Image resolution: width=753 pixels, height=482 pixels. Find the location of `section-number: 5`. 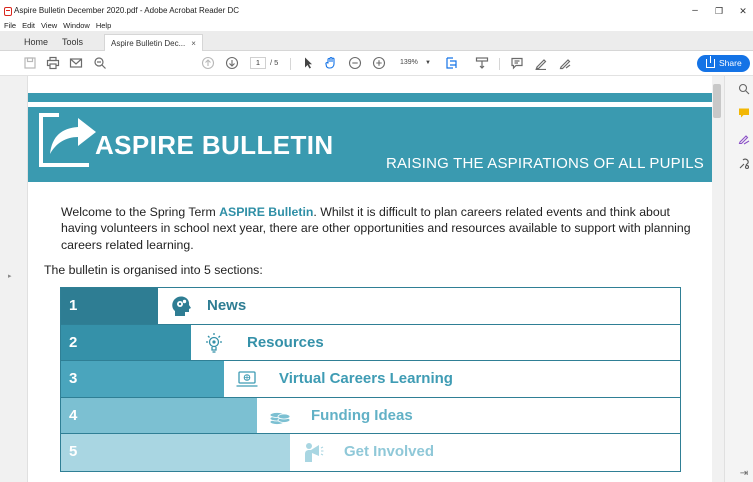

section-number: 5 is located at coordinates (73, 451).